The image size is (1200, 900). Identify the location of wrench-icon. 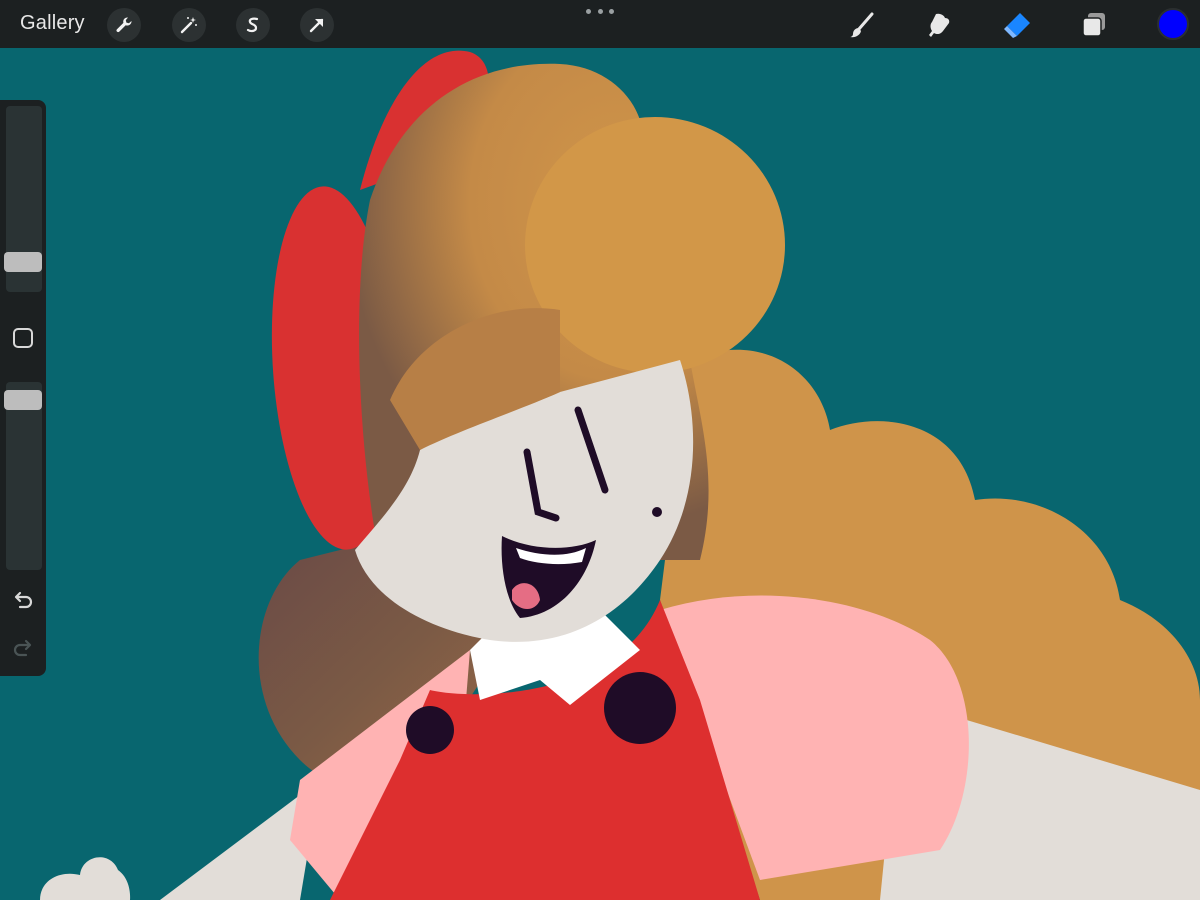
(124, 25).